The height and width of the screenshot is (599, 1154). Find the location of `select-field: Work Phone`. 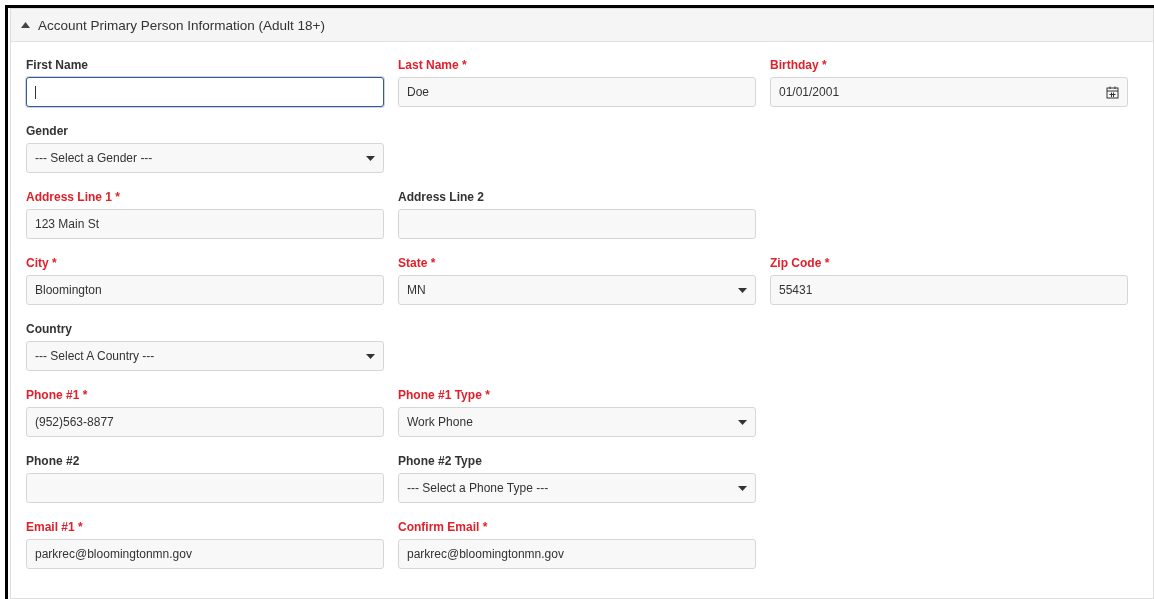

select-field: Work Phone is located at coordinates (577, 422).